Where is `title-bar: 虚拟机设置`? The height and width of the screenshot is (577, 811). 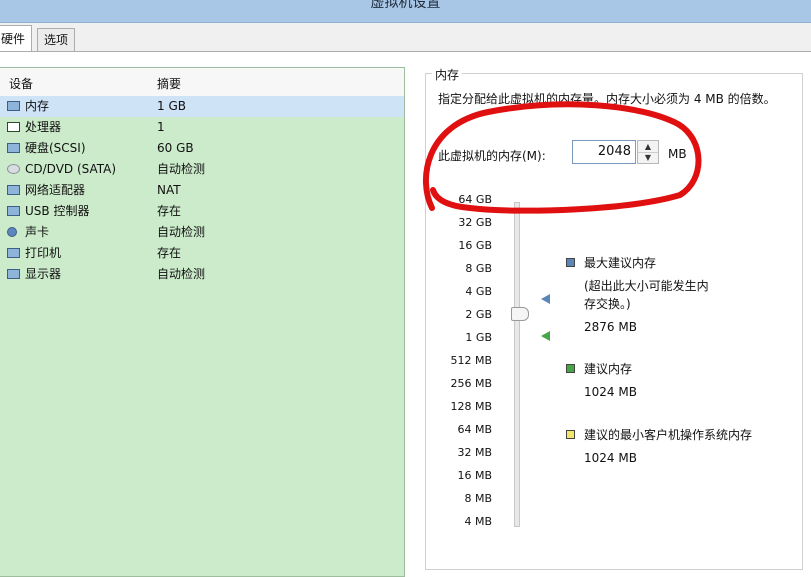
title-bar: 虚拟机设置 is located at coordinates (405, 11).